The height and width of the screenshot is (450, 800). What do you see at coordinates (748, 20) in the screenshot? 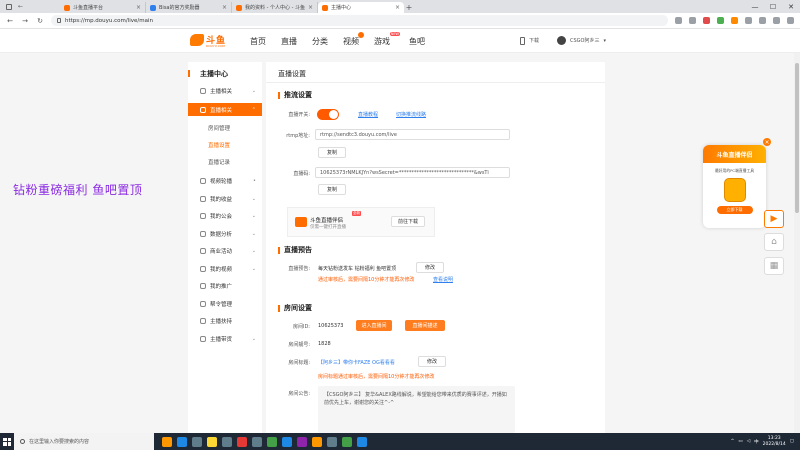
I see `favorites-icon` at bounding box center [748, 20].